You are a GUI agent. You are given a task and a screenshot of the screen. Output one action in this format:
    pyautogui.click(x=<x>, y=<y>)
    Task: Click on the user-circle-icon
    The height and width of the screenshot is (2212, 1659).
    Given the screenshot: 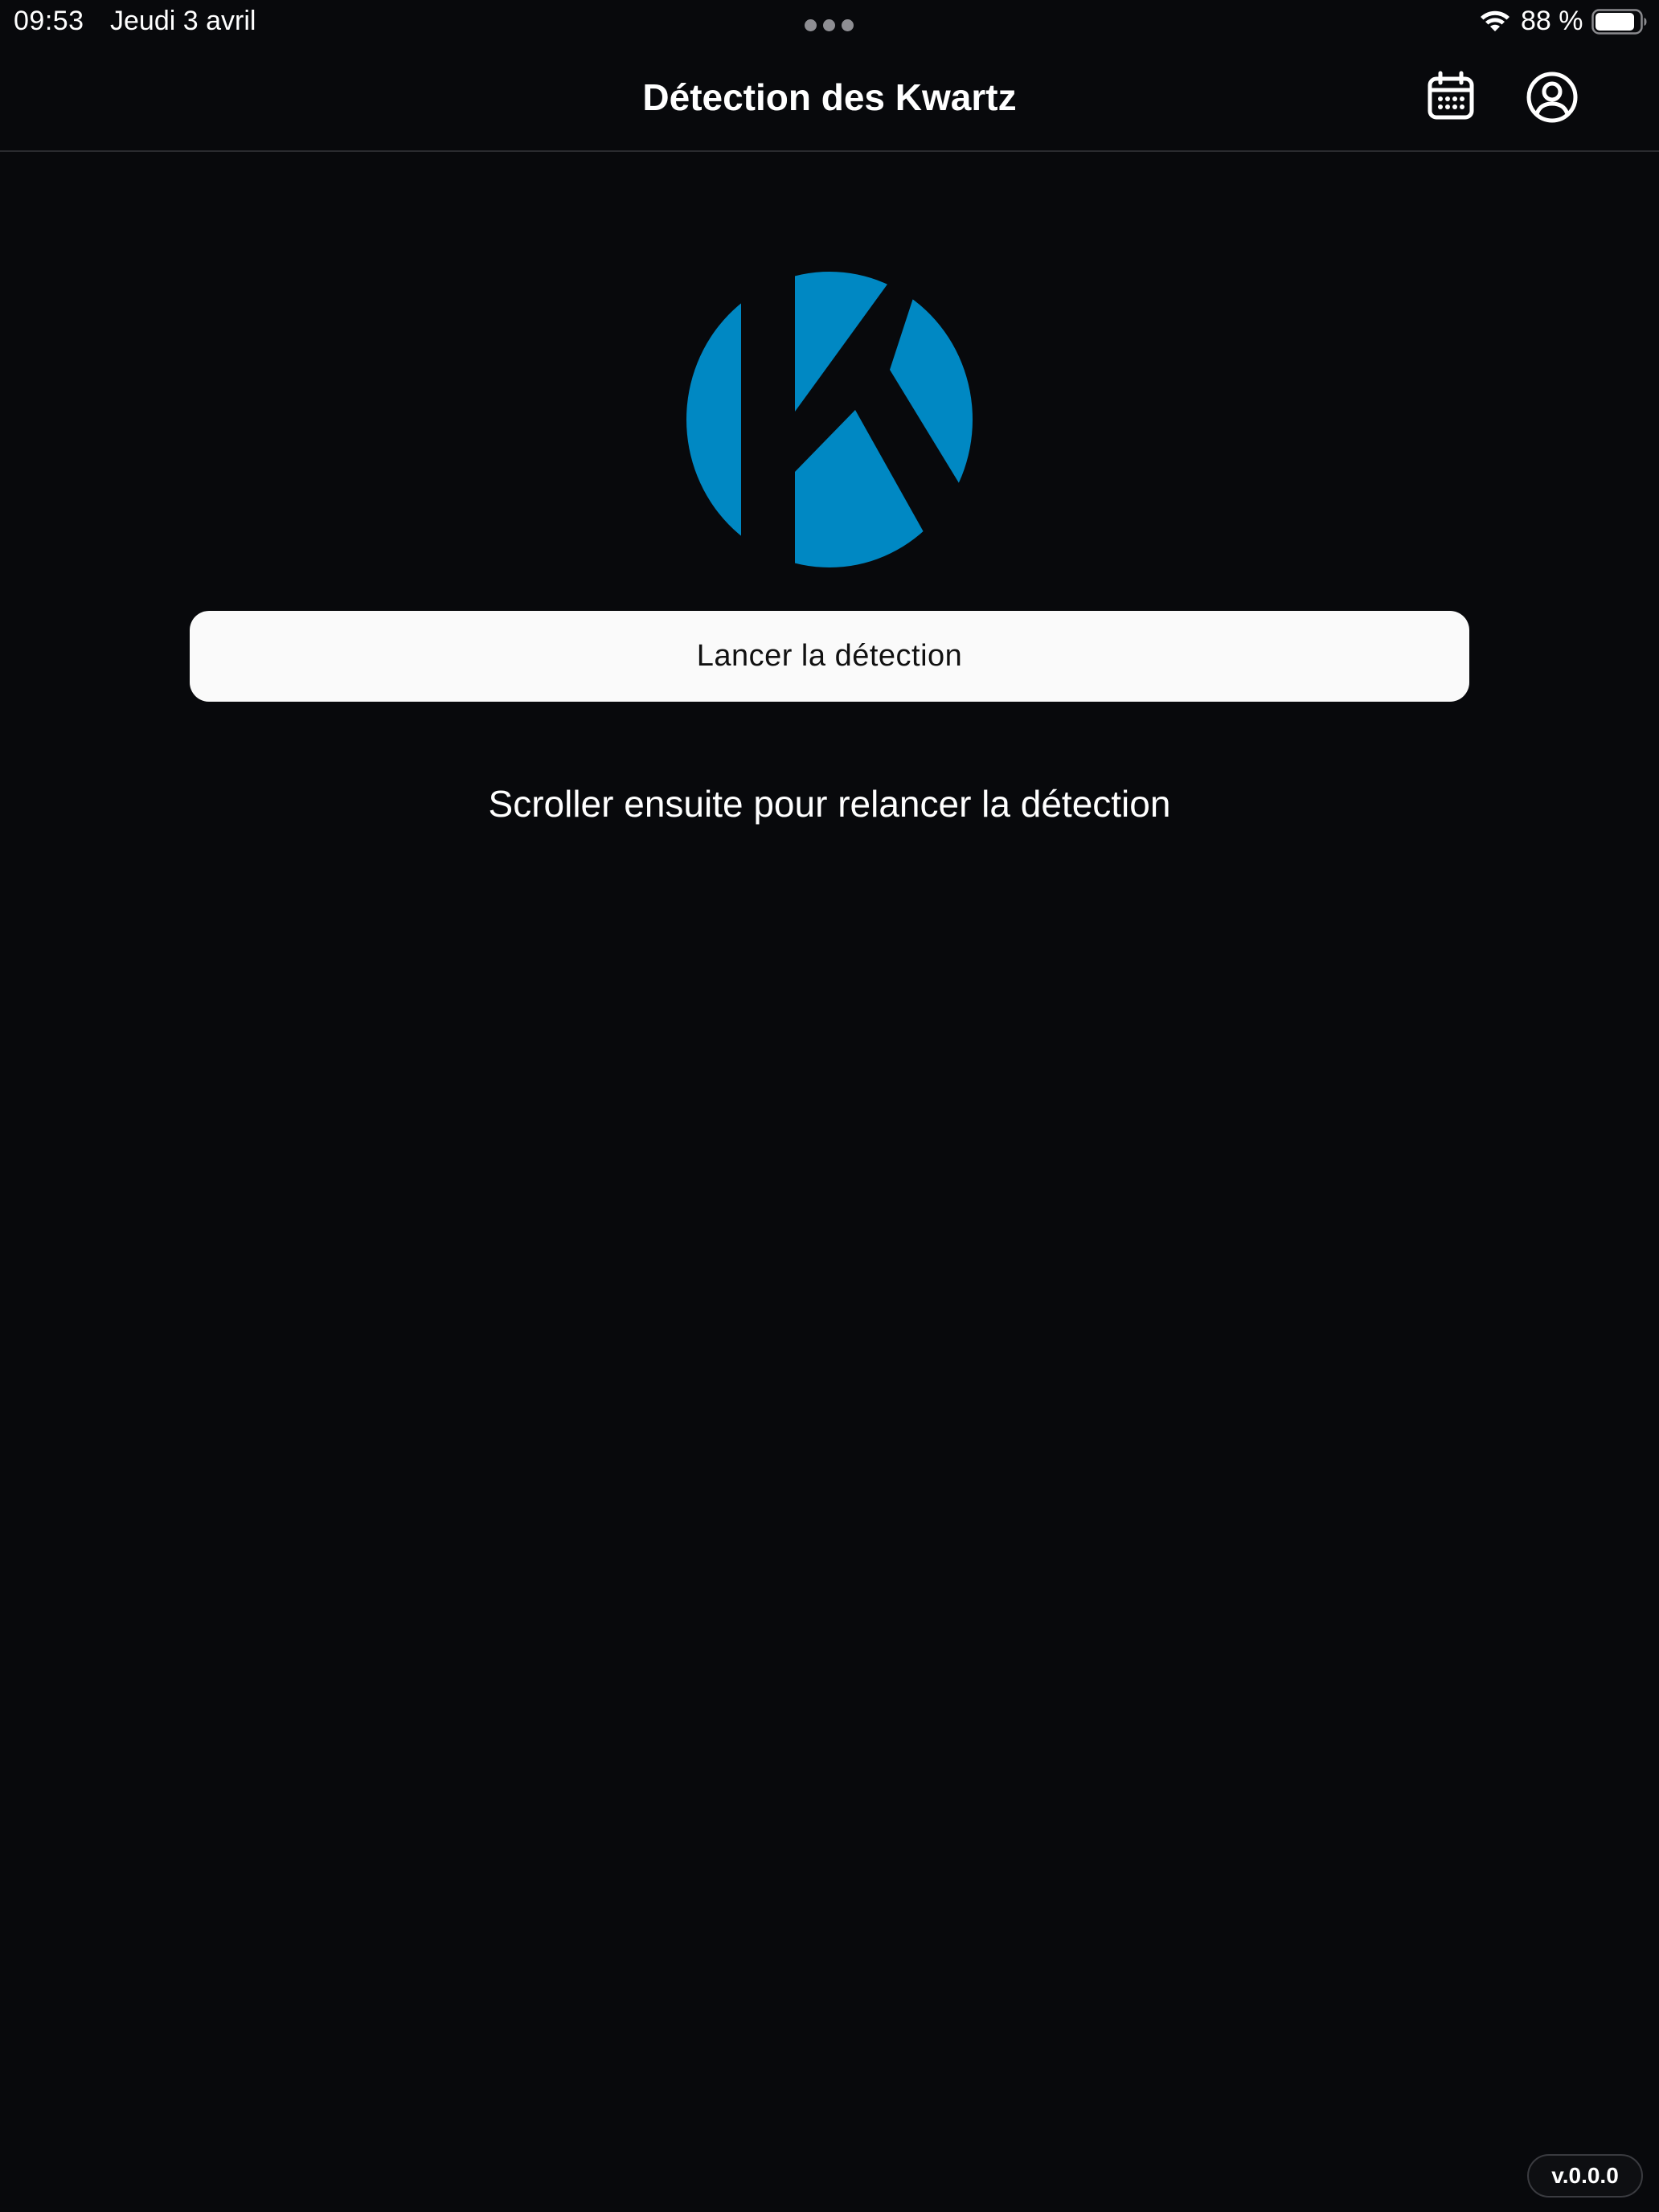 What is the action you would take?
    pyautogui.click(x=1552, y=97)
    